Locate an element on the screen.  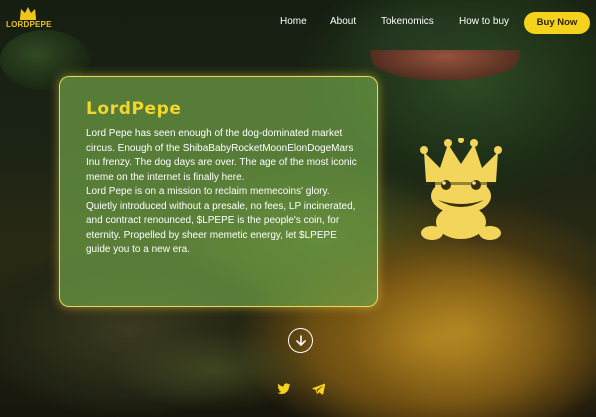
scroll-down-button is located at coordinates (300, 340).